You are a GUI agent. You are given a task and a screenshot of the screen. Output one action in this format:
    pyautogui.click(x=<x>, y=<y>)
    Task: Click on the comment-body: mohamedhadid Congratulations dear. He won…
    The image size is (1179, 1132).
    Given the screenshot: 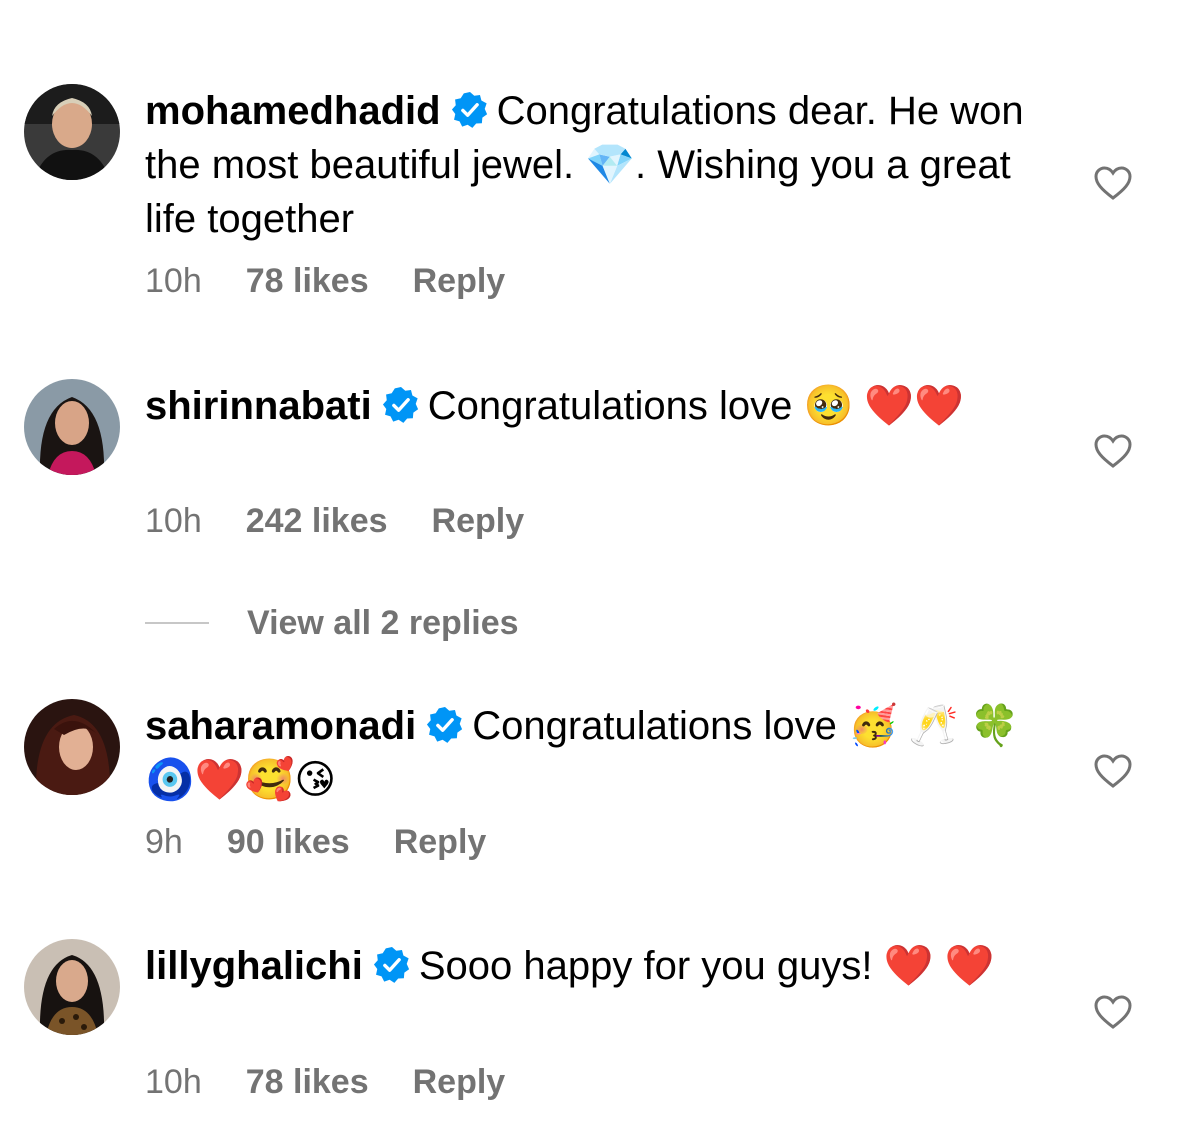 What is the action you would take?
    pyautogui.click(x=595, y=165)
    